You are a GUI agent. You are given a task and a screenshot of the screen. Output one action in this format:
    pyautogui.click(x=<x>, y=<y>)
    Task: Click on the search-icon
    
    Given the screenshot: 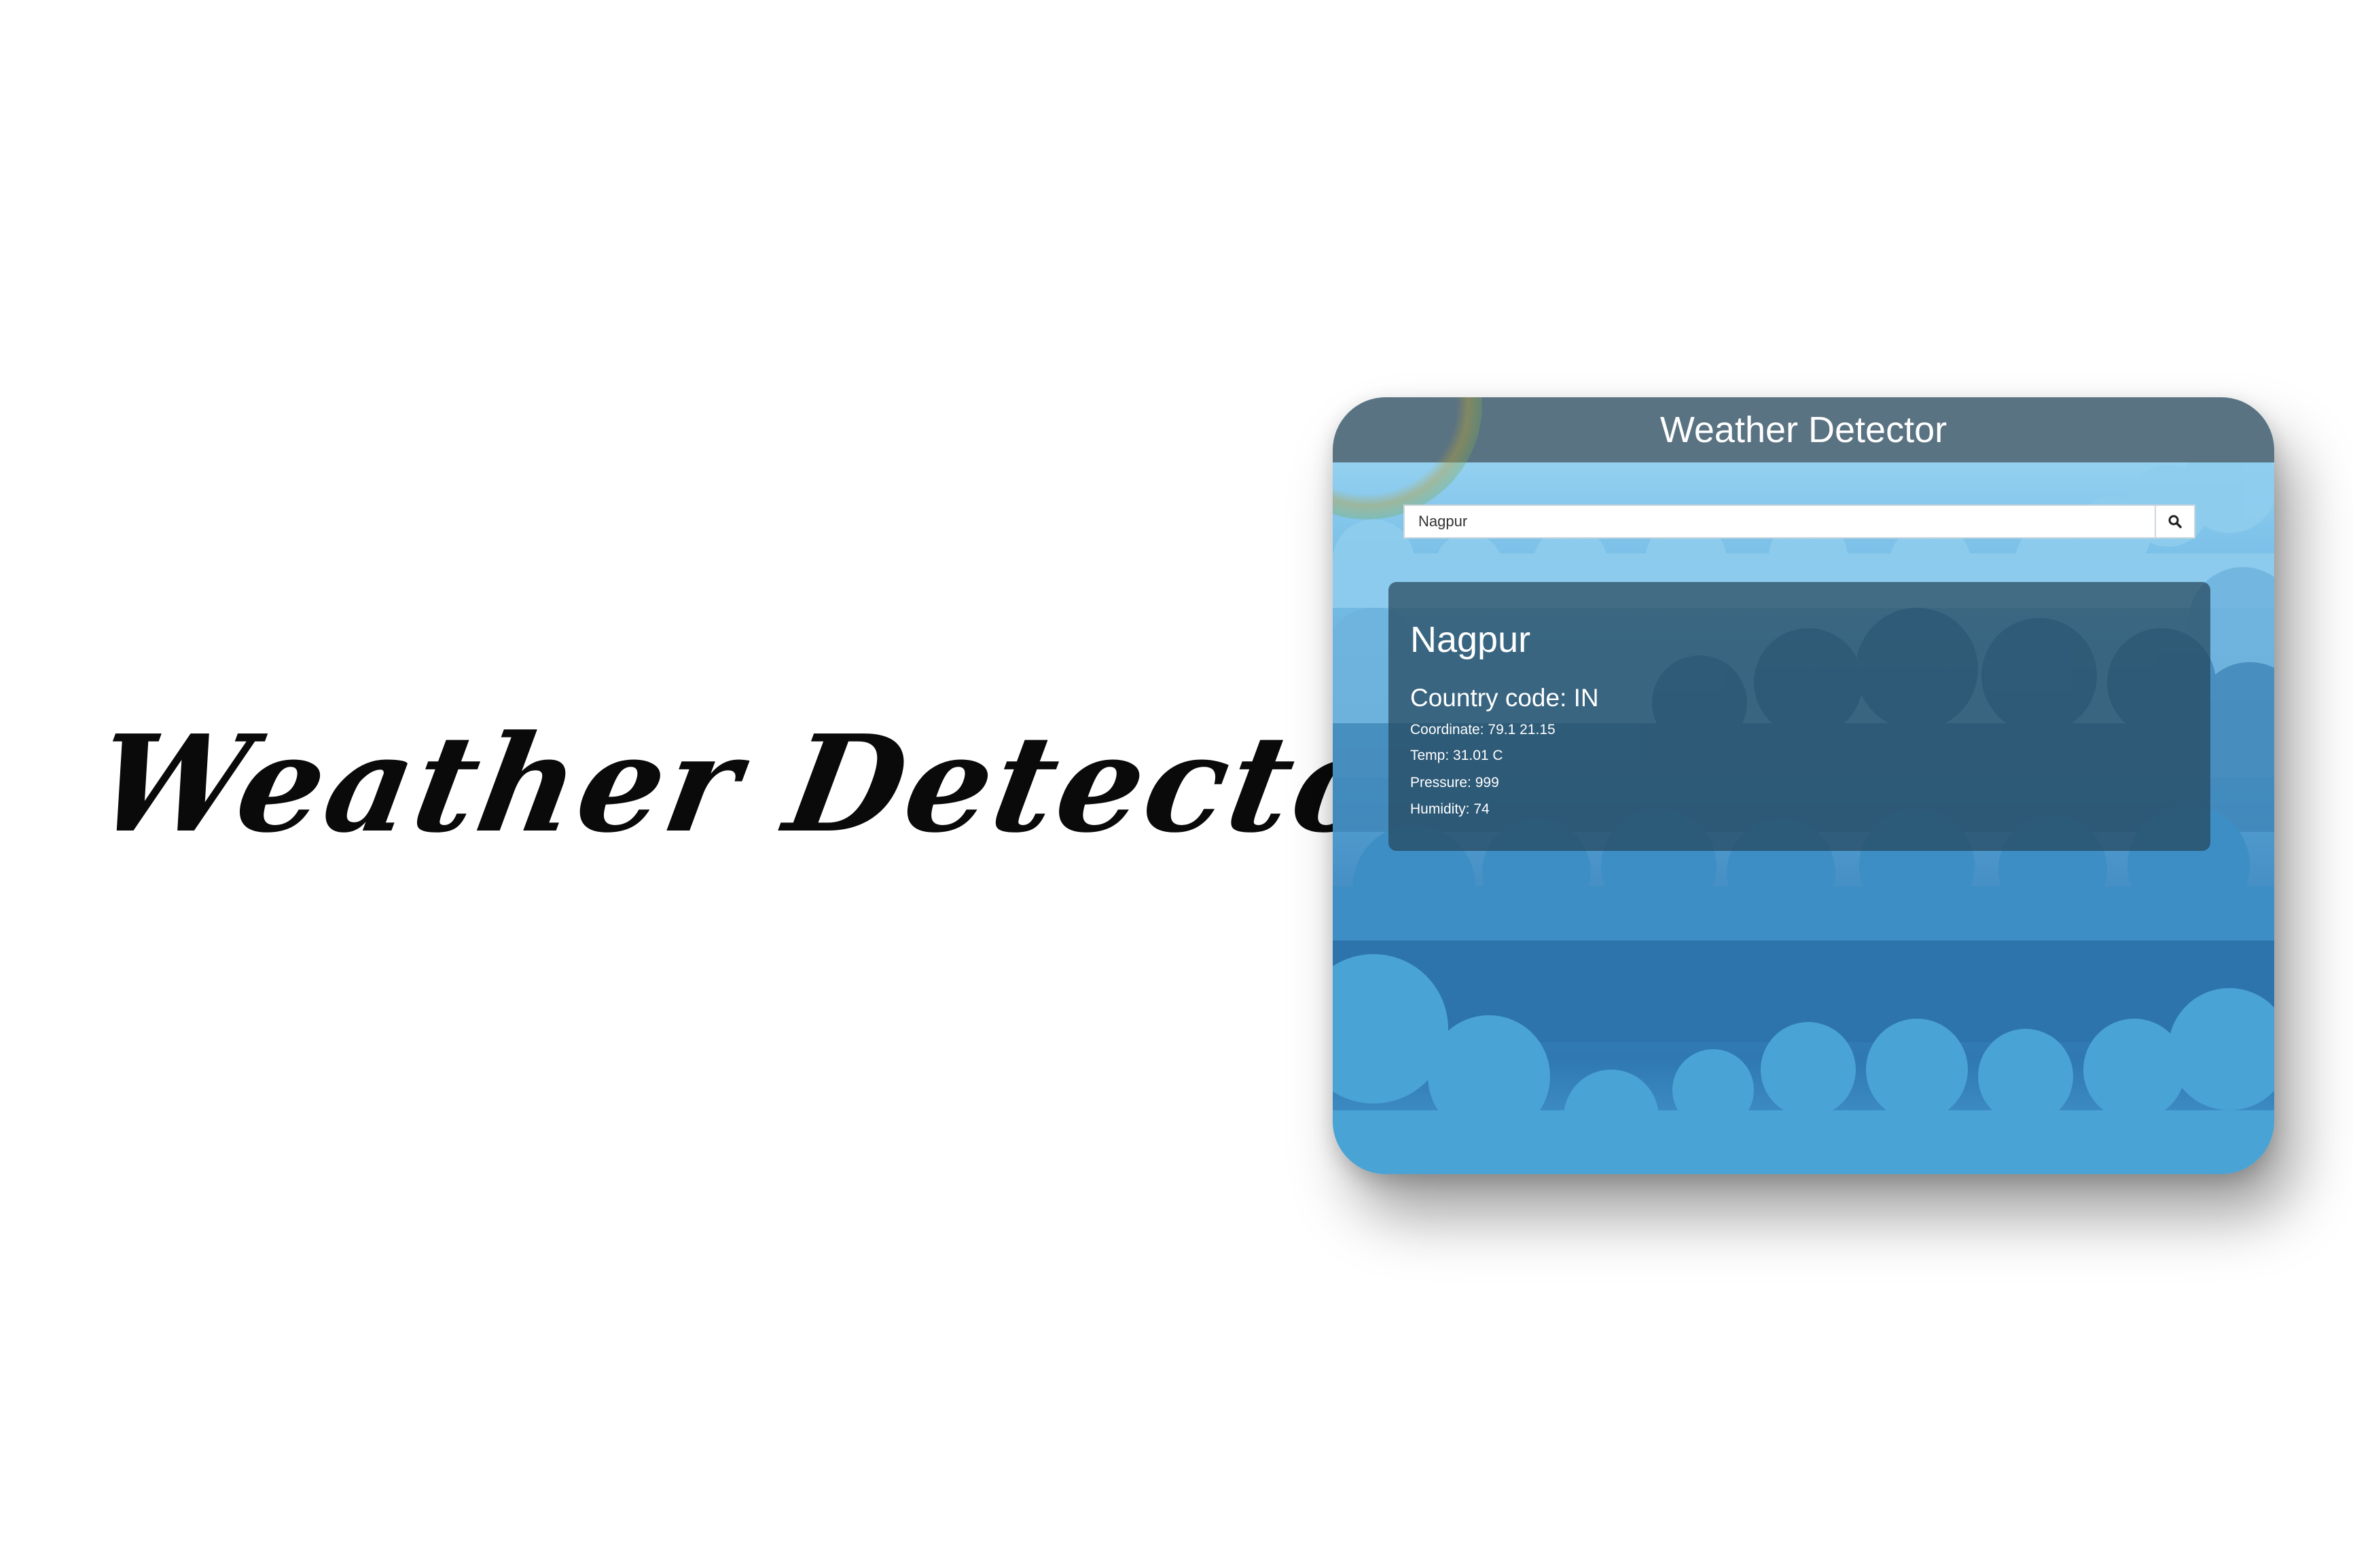 What is the action you would take?
    pyautogui.click(x=2175, y=522)
    